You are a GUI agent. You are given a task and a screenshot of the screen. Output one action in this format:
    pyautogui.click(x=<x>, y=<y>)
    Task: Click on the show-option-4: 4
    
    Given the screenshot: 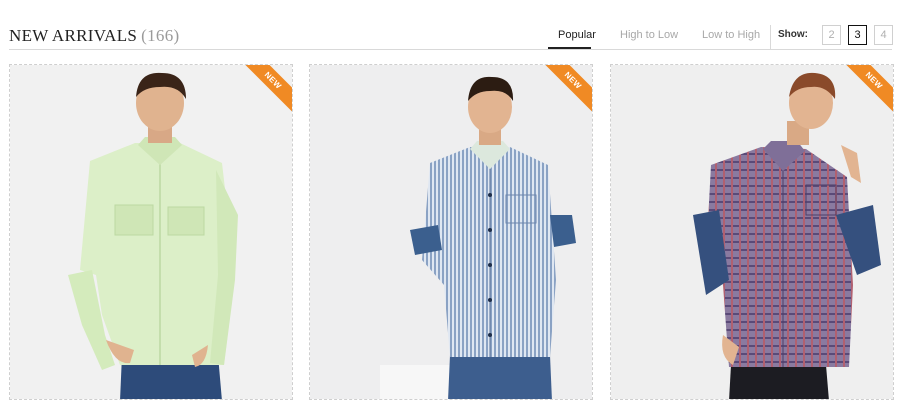 What is the action you would take?
    pyautogui.click(x=883, y=35)
    